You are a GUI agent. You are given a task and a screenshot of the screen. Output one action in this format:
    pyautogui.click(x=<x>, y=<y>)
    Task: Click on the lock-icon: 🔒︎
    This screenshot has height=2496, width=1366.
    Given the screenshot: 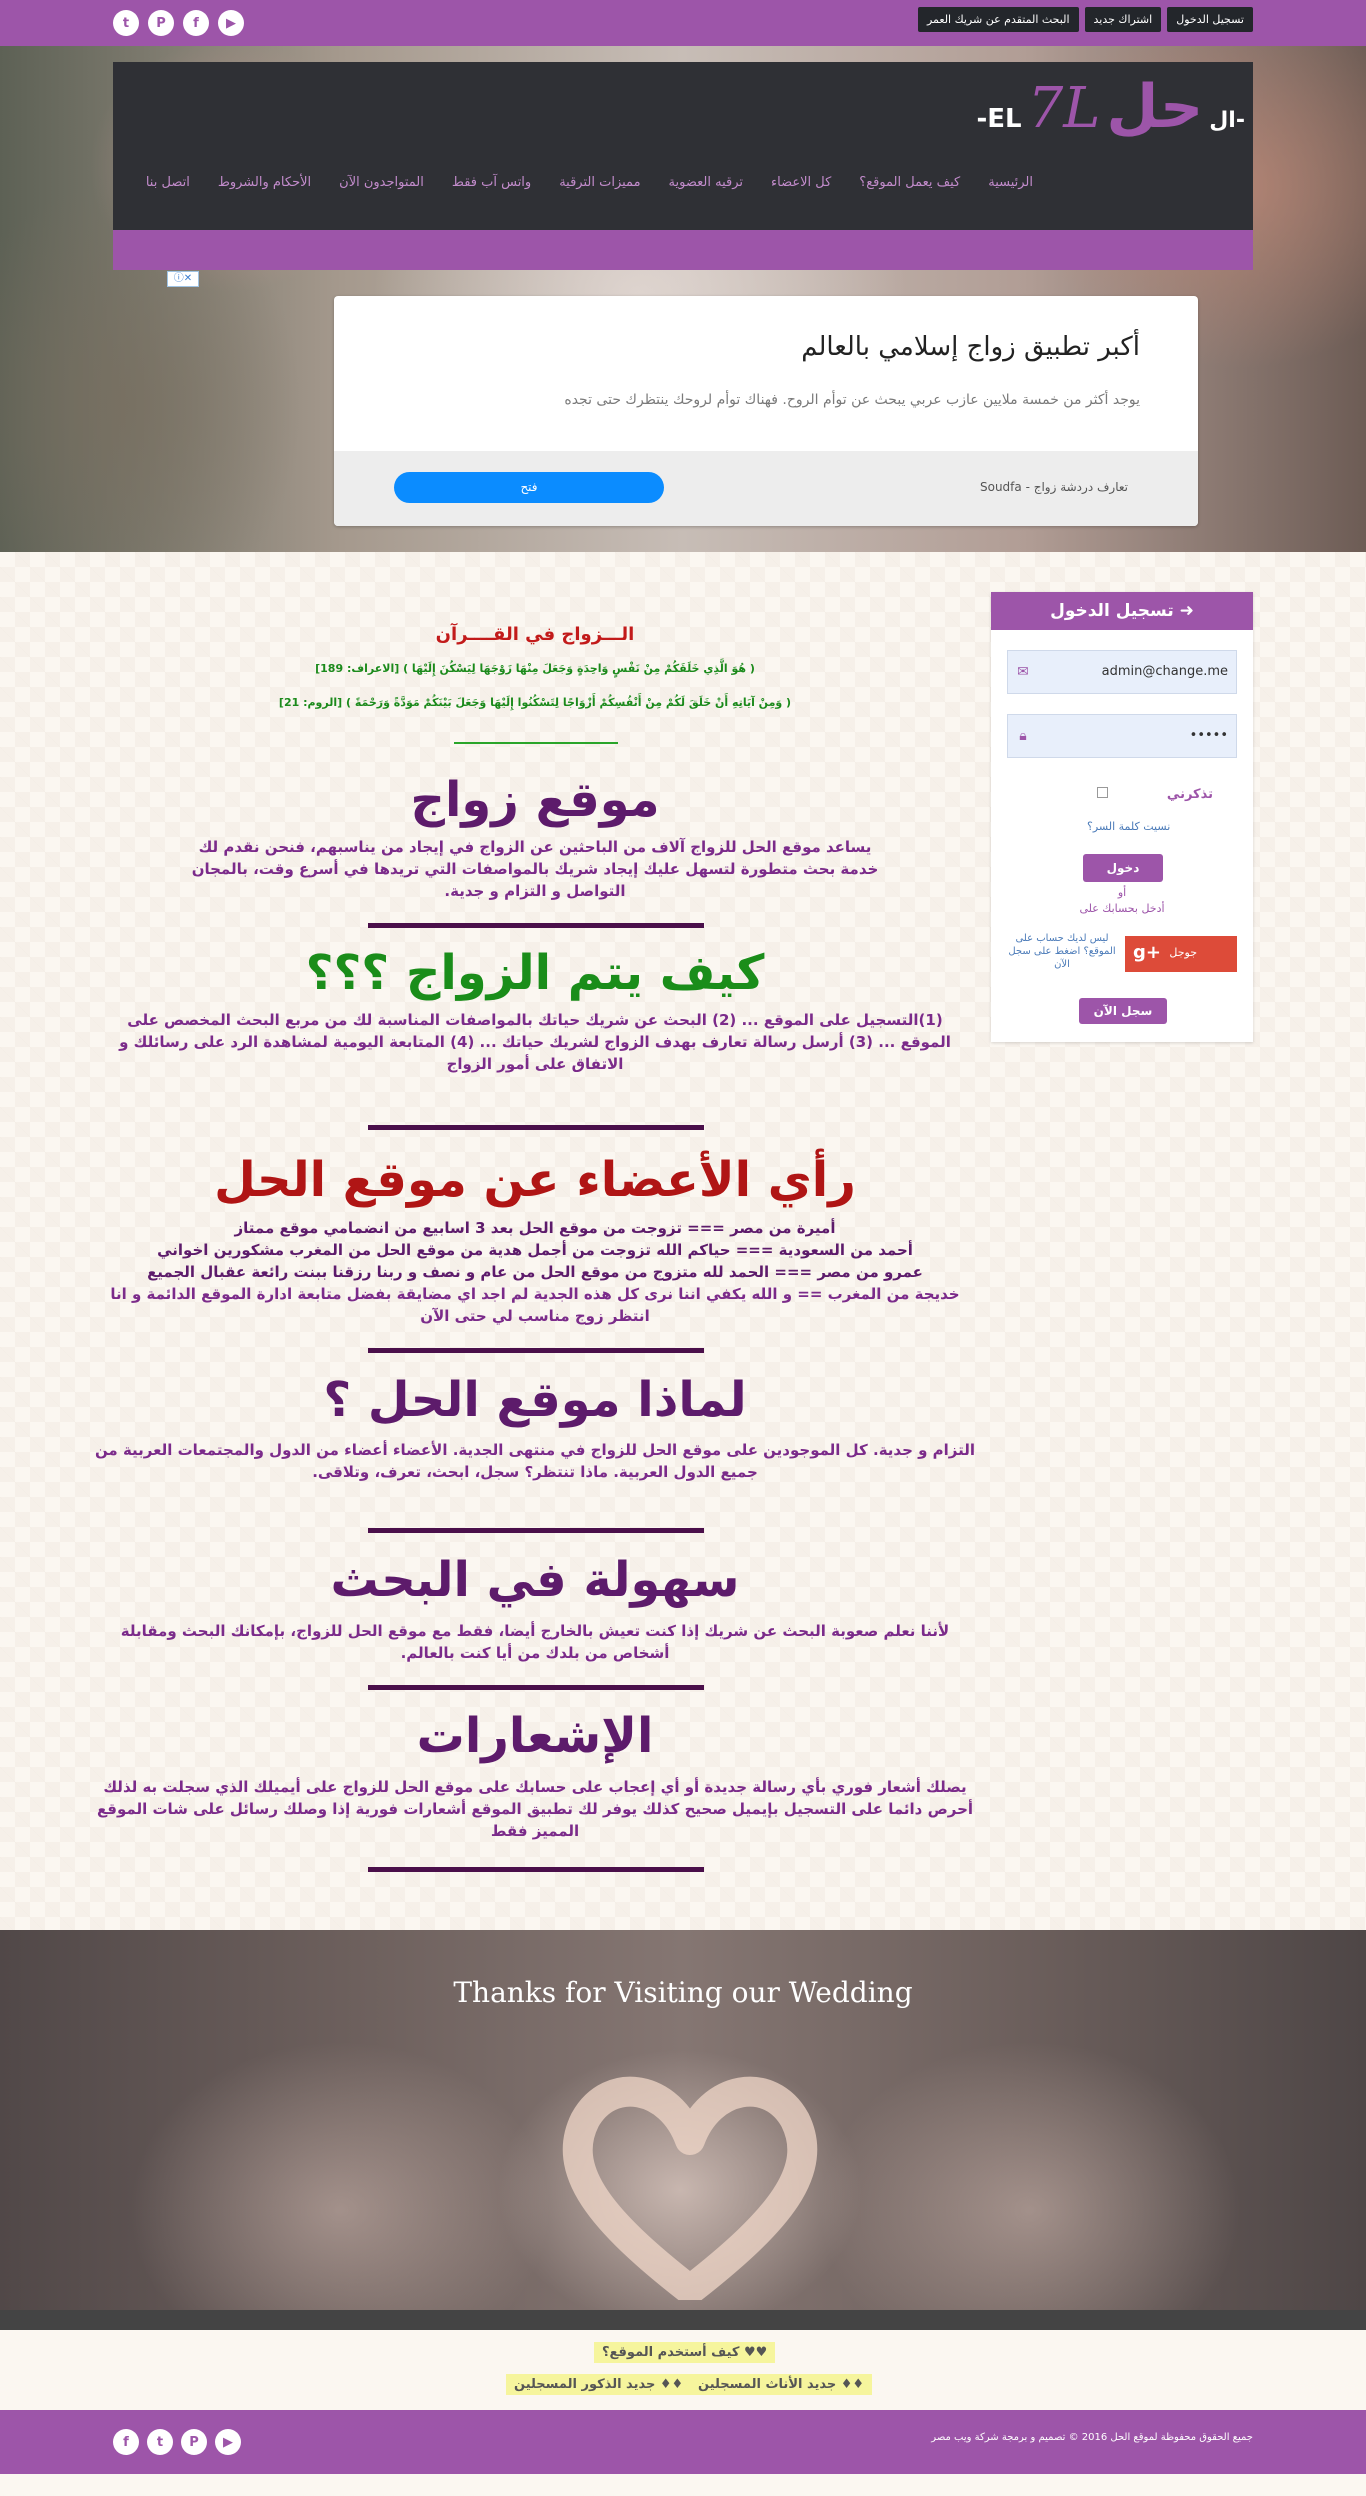 What is the action you would take?
    pyautogui.click(x=1023, y=736)
    